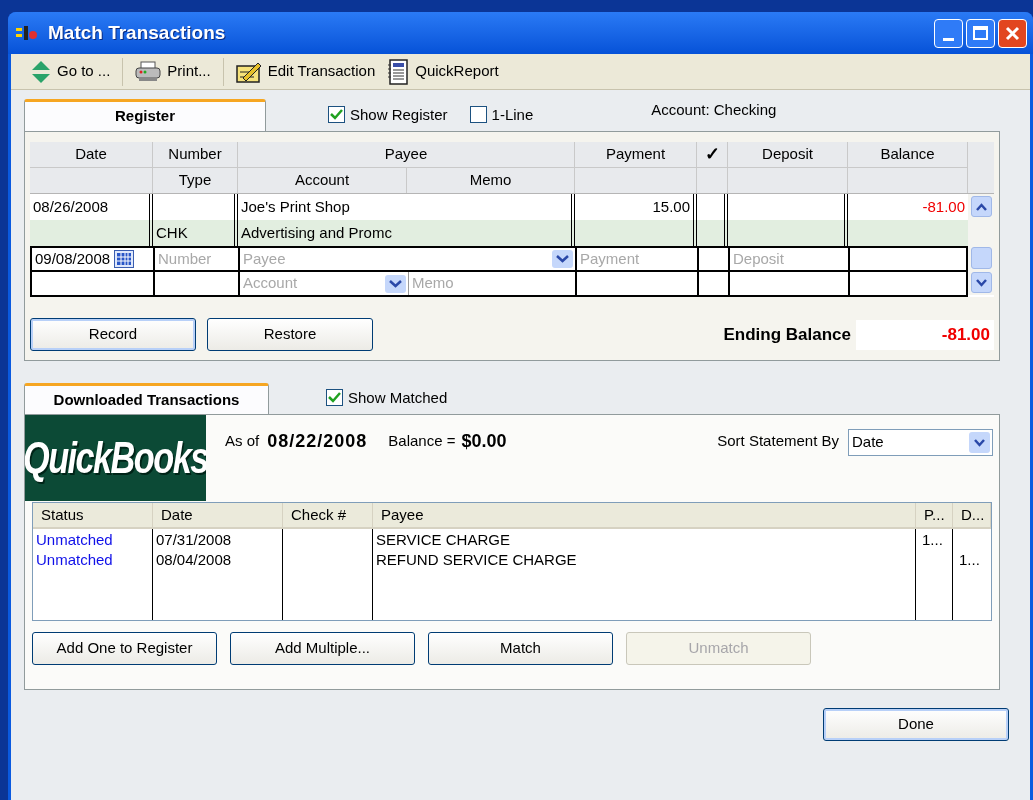 The height and width of the screenshot is (800, 1033). Describe the element at coordinates (305, 71) in the screenshot. I see `toolbar-button: Edit Transaction` at that location.